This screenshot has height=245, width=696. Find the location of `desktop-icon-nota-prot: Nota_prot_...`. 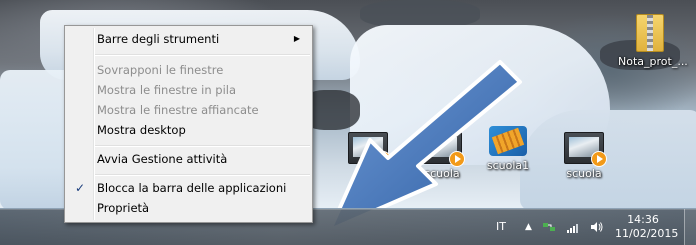

desktop-icon-nota-prot: Nota_prot_... is located at coordinates (653, 41).